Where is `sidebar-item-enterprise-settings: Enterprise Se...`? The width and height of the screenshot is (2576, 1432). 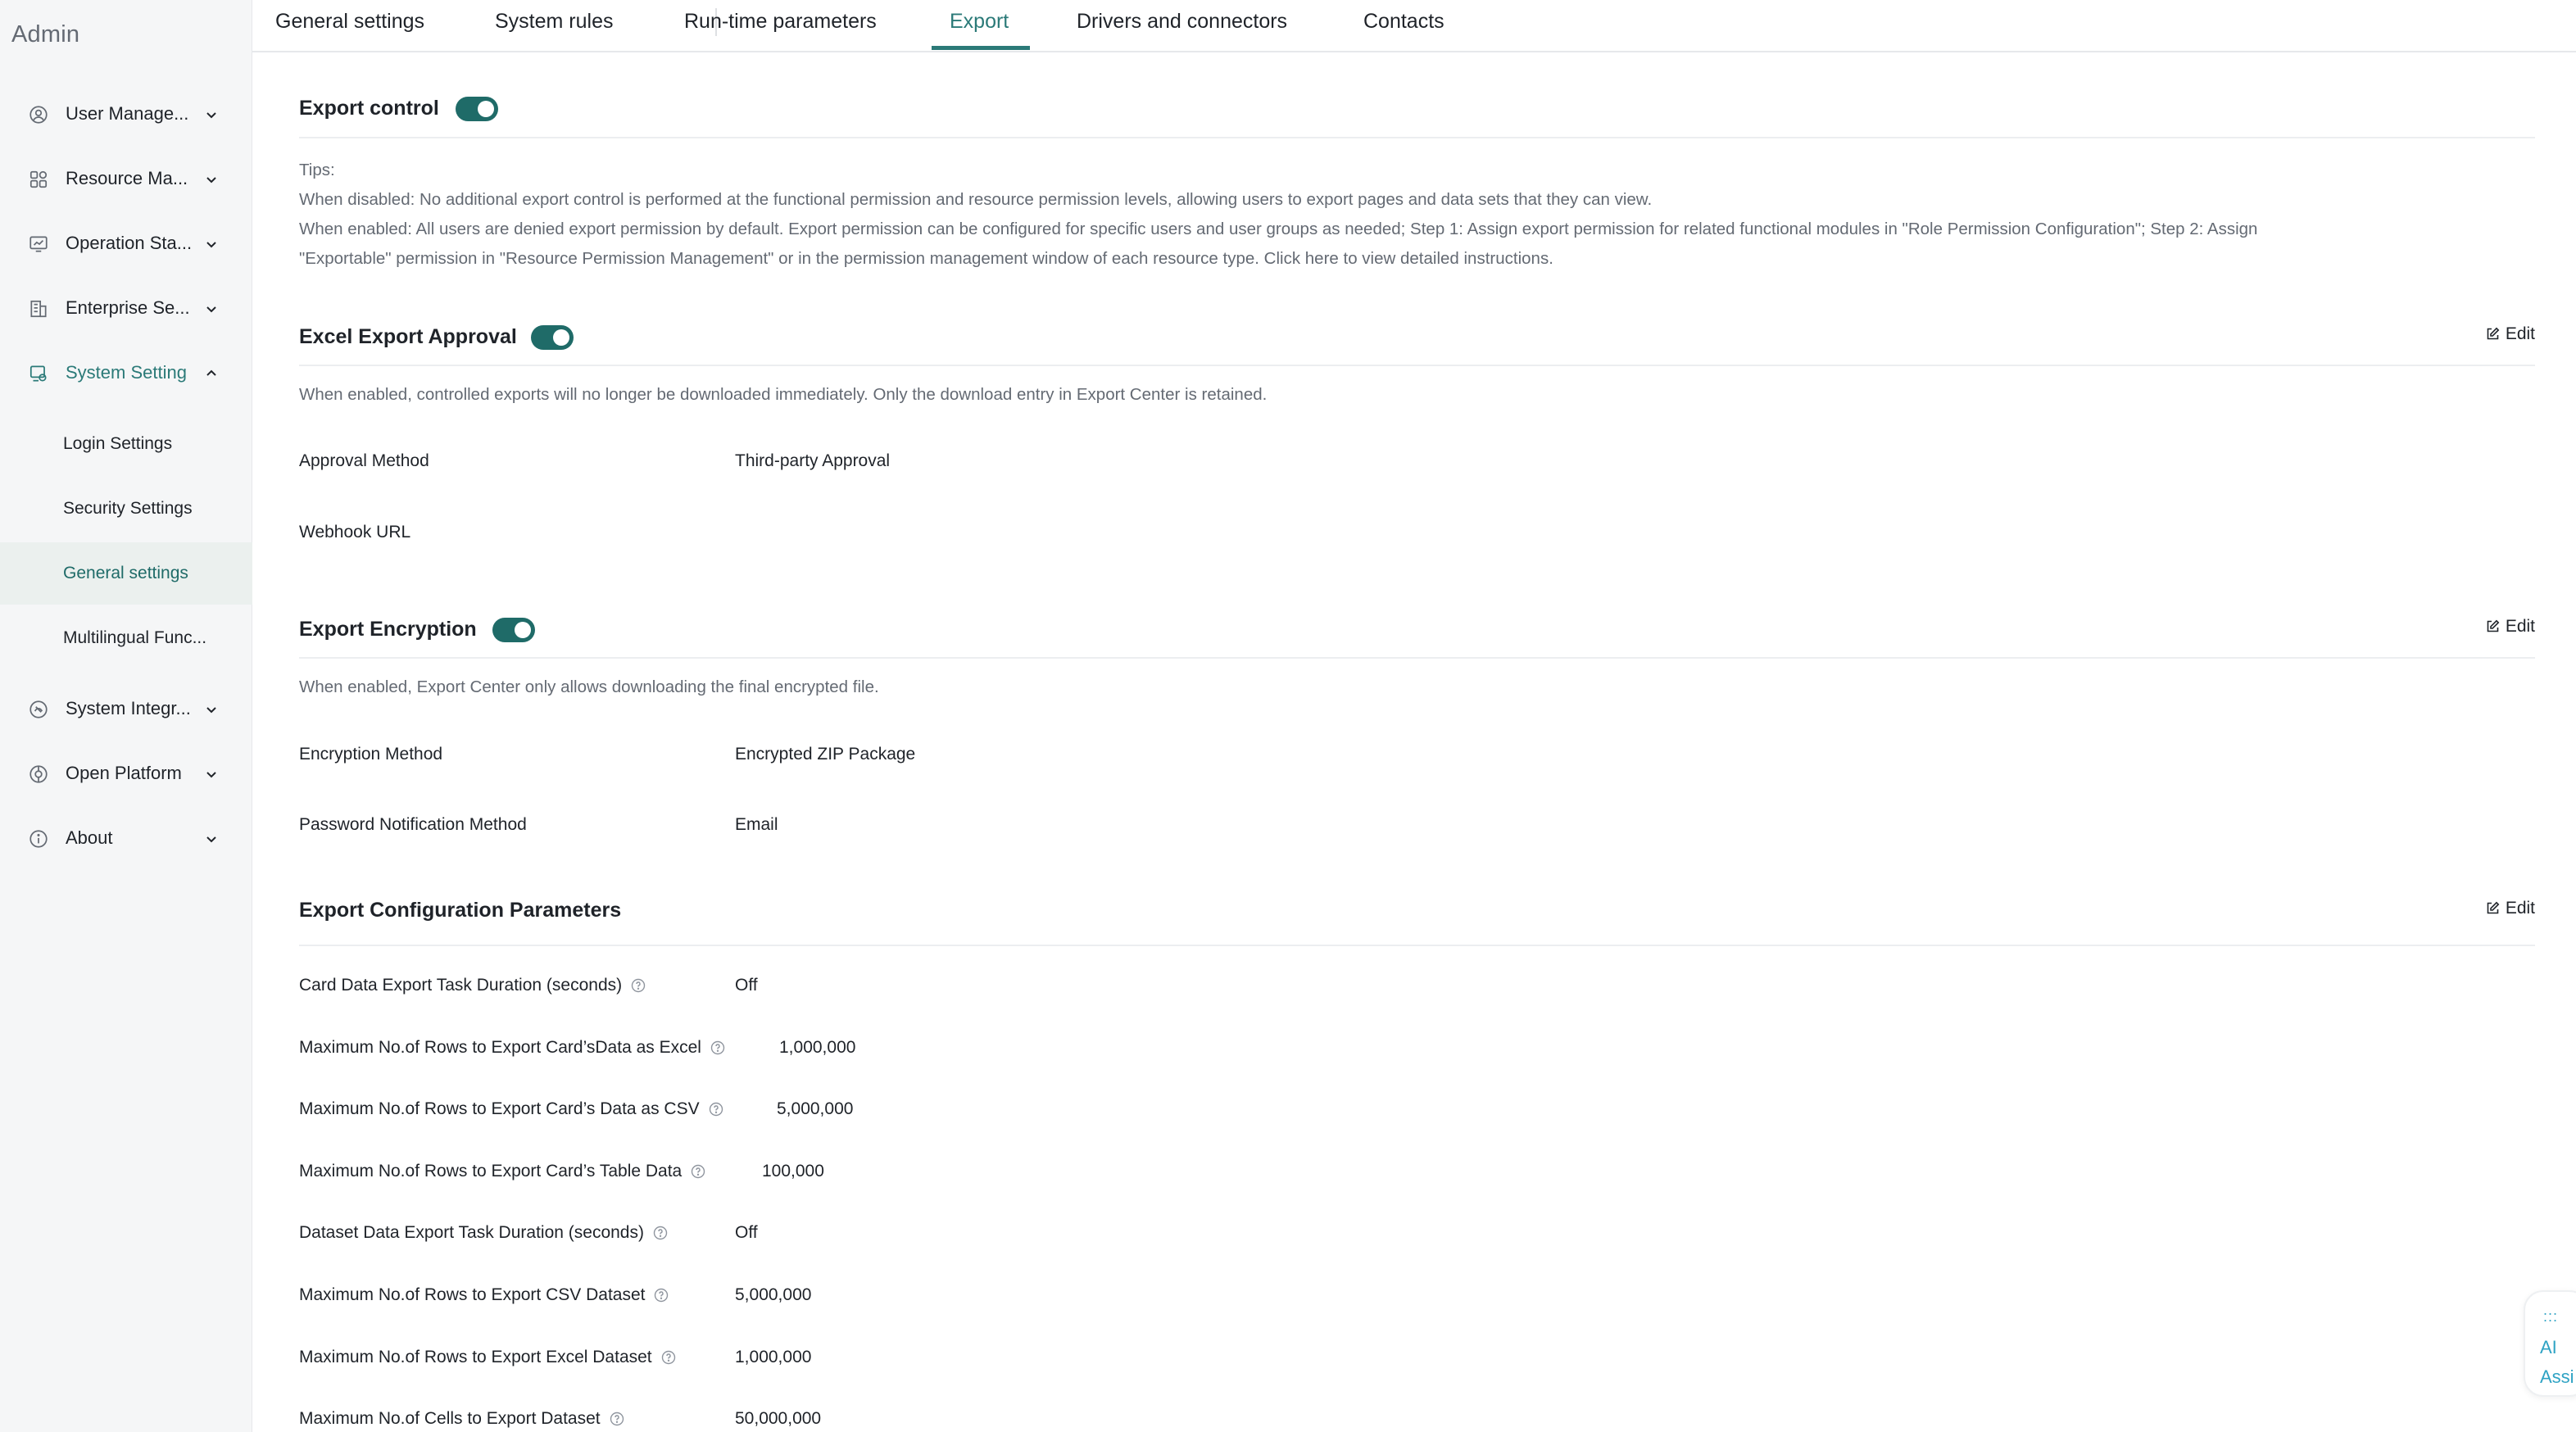
sidebar-item-enterprise-settings: Enterprise Se... is located at coordinates (126, 308).